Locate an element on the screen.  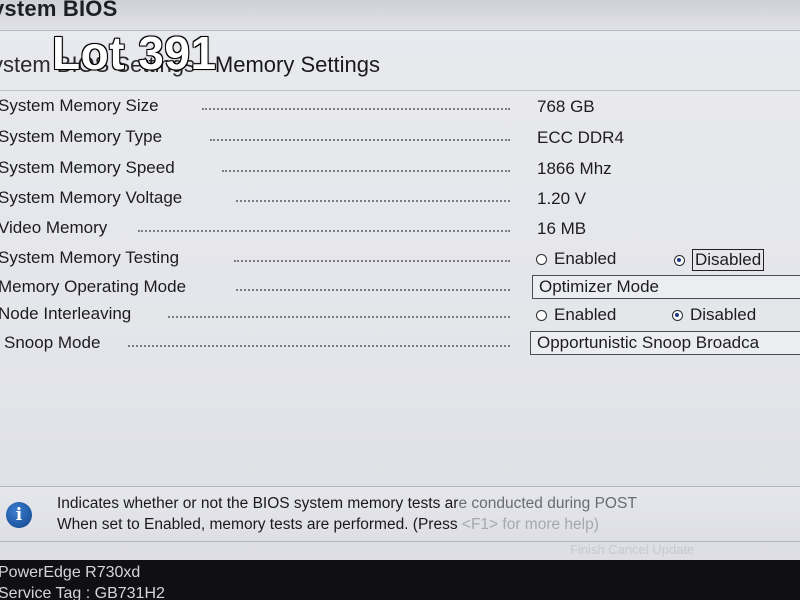
setting-row-node-interleaving: Node Interleaving Enabled Disabled is located at coordinates (400, 317).